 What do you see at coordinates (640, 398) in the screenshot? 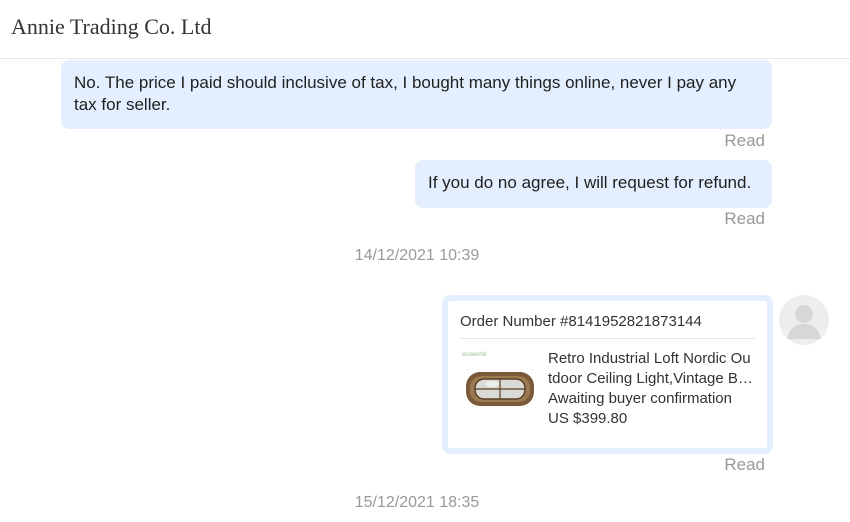
I see `order-status: Awaiting buyer confirmation` at bounding box center [640, 398].